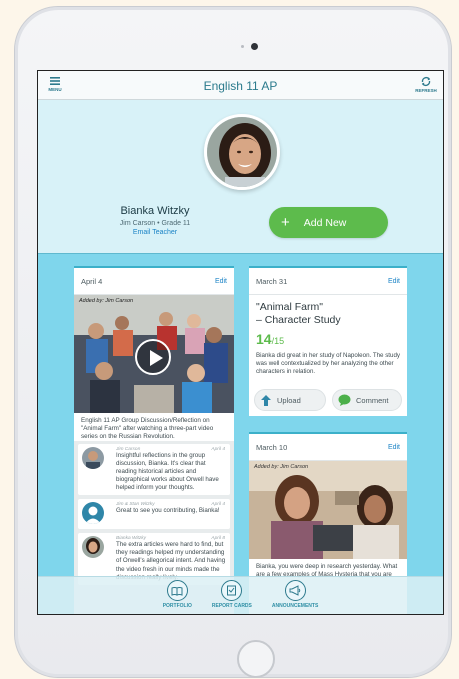 The image size is (459, 679). Describe the element at coordinates (328, 311) in the screenshot. I see `assignment-title: "Animal Farm" – Character Study` at that location.